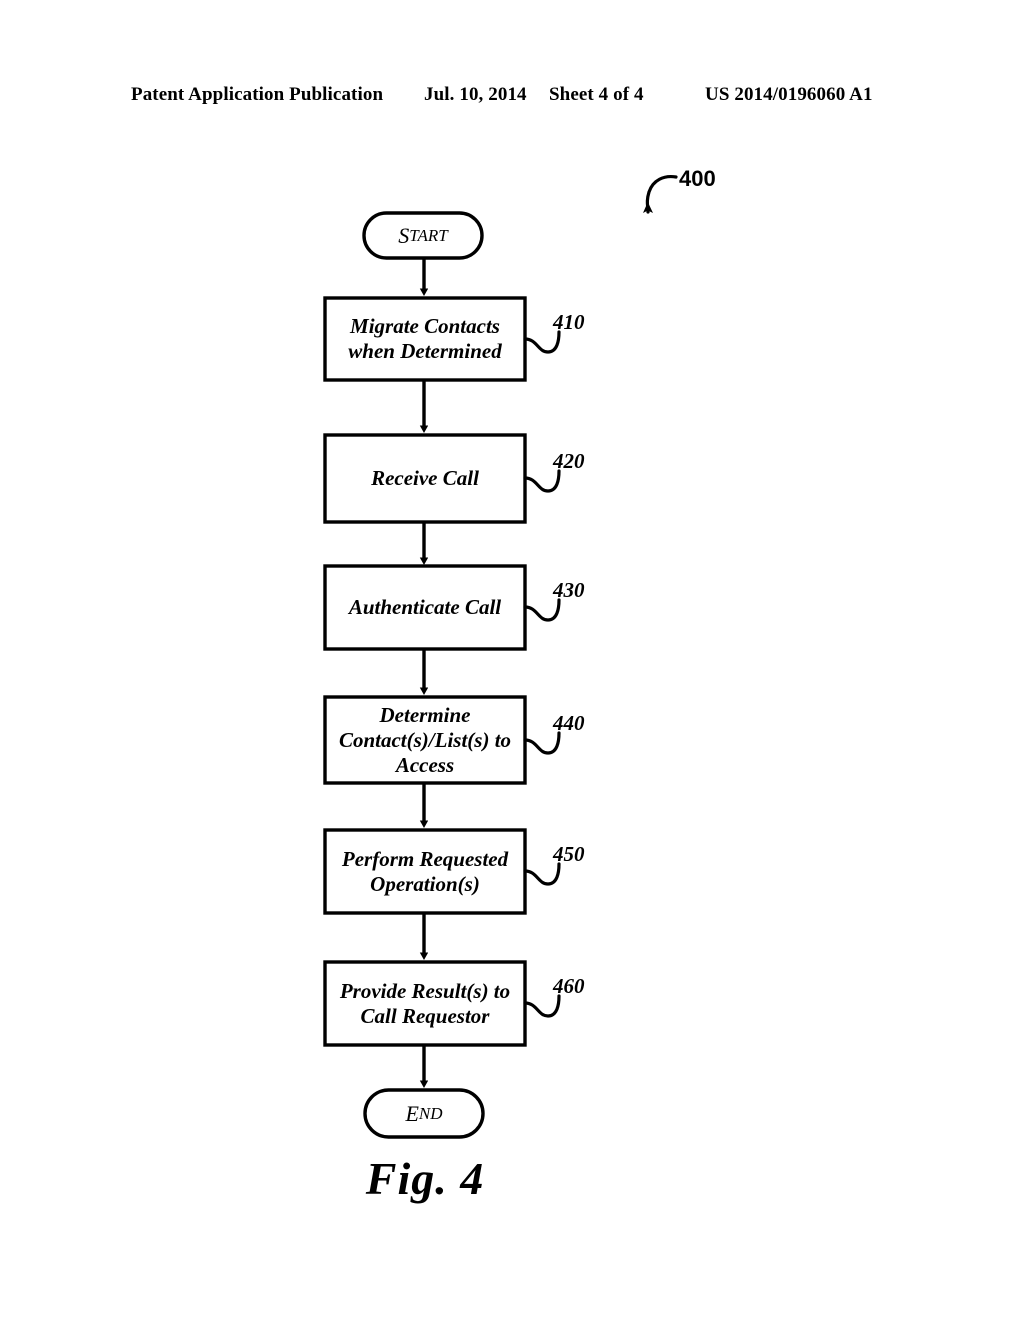  I want to click on reference-numeral-440: 440, so click(569, 723).